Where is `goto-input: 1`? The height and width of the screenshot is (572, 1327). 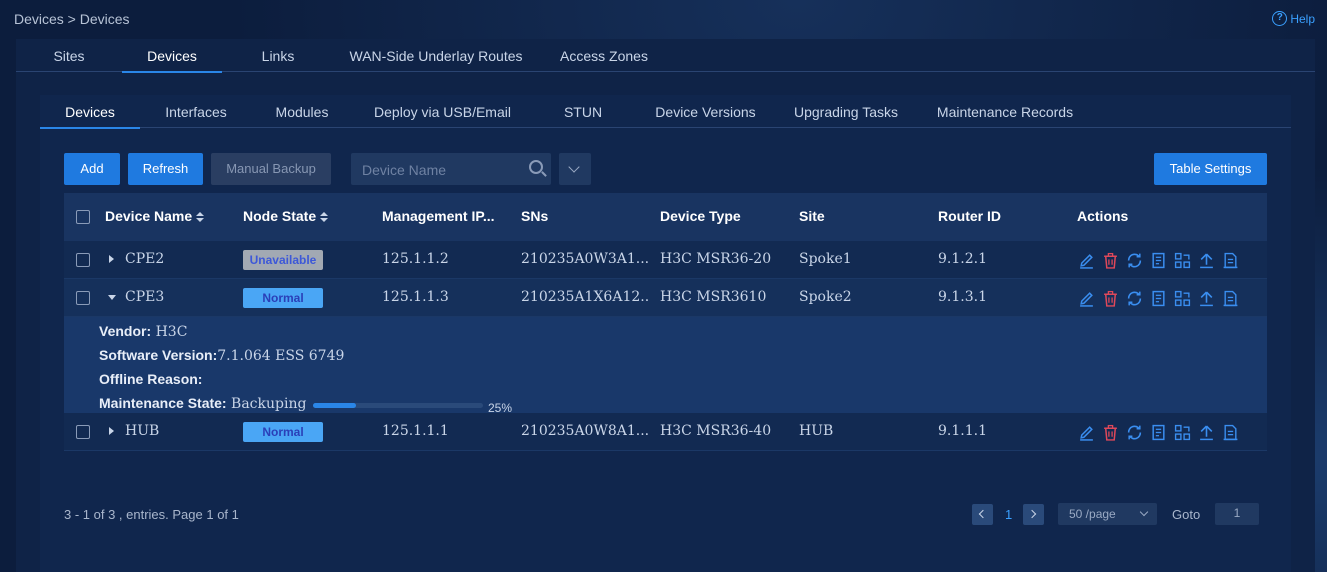
goto-input: 1 is located at coordinates (1237, 514).